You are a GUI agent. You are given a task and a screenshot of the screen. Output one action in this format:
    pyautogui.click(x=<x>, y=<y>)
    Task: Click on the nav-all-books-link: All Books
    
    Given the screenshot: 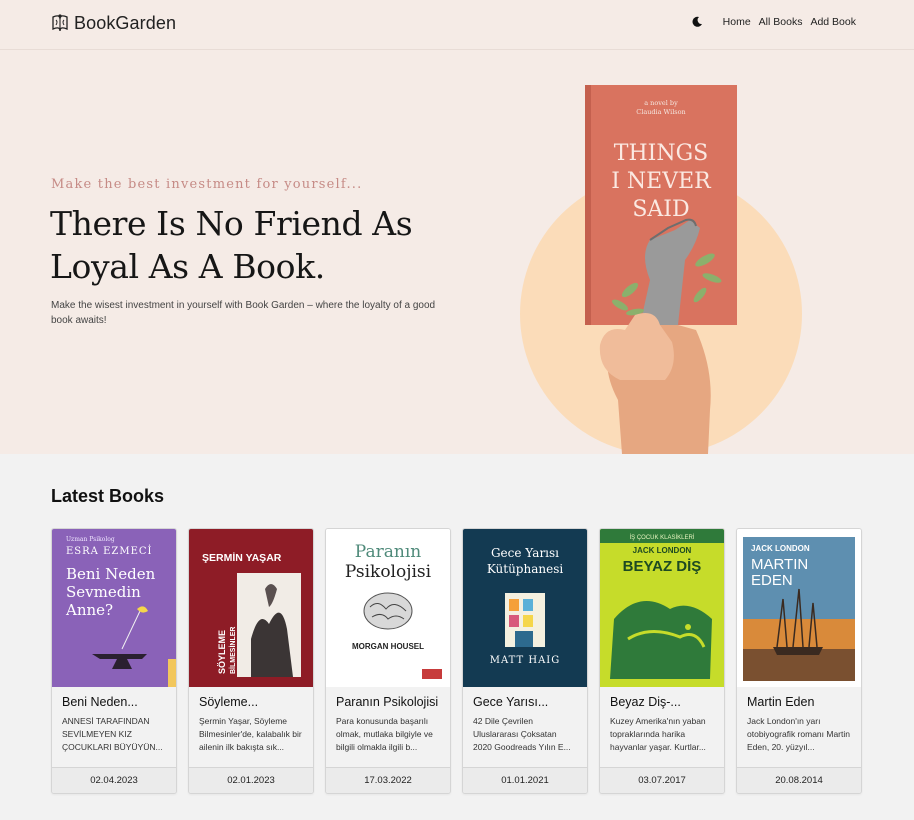 What is the action you would take?
    pyautogui.click(x=781, y=22)
    